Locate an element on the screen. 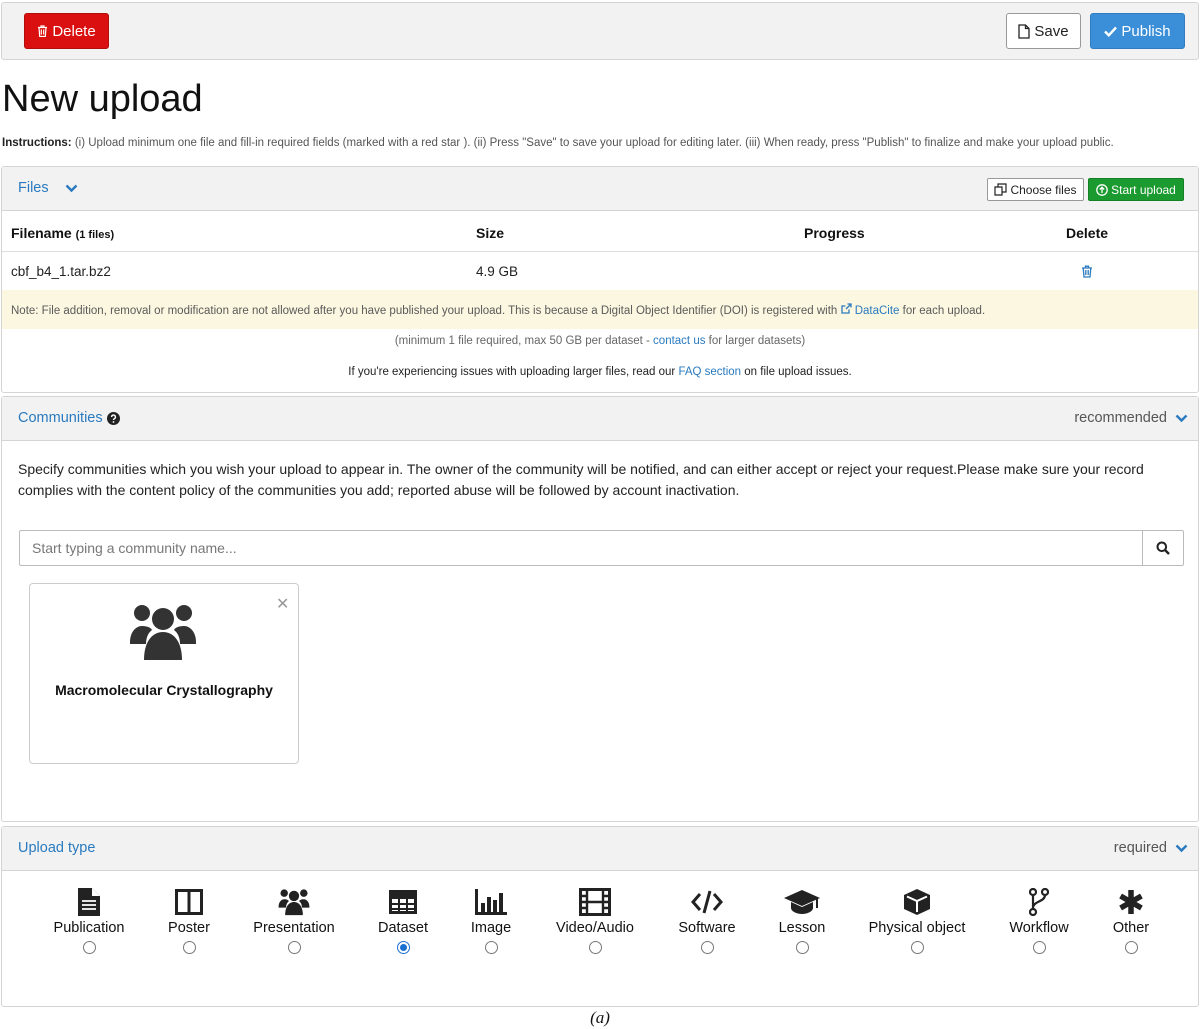 This screenshot has width=1200, height=1029. contact-us-link: contact us is located at coordinates (679, 341).